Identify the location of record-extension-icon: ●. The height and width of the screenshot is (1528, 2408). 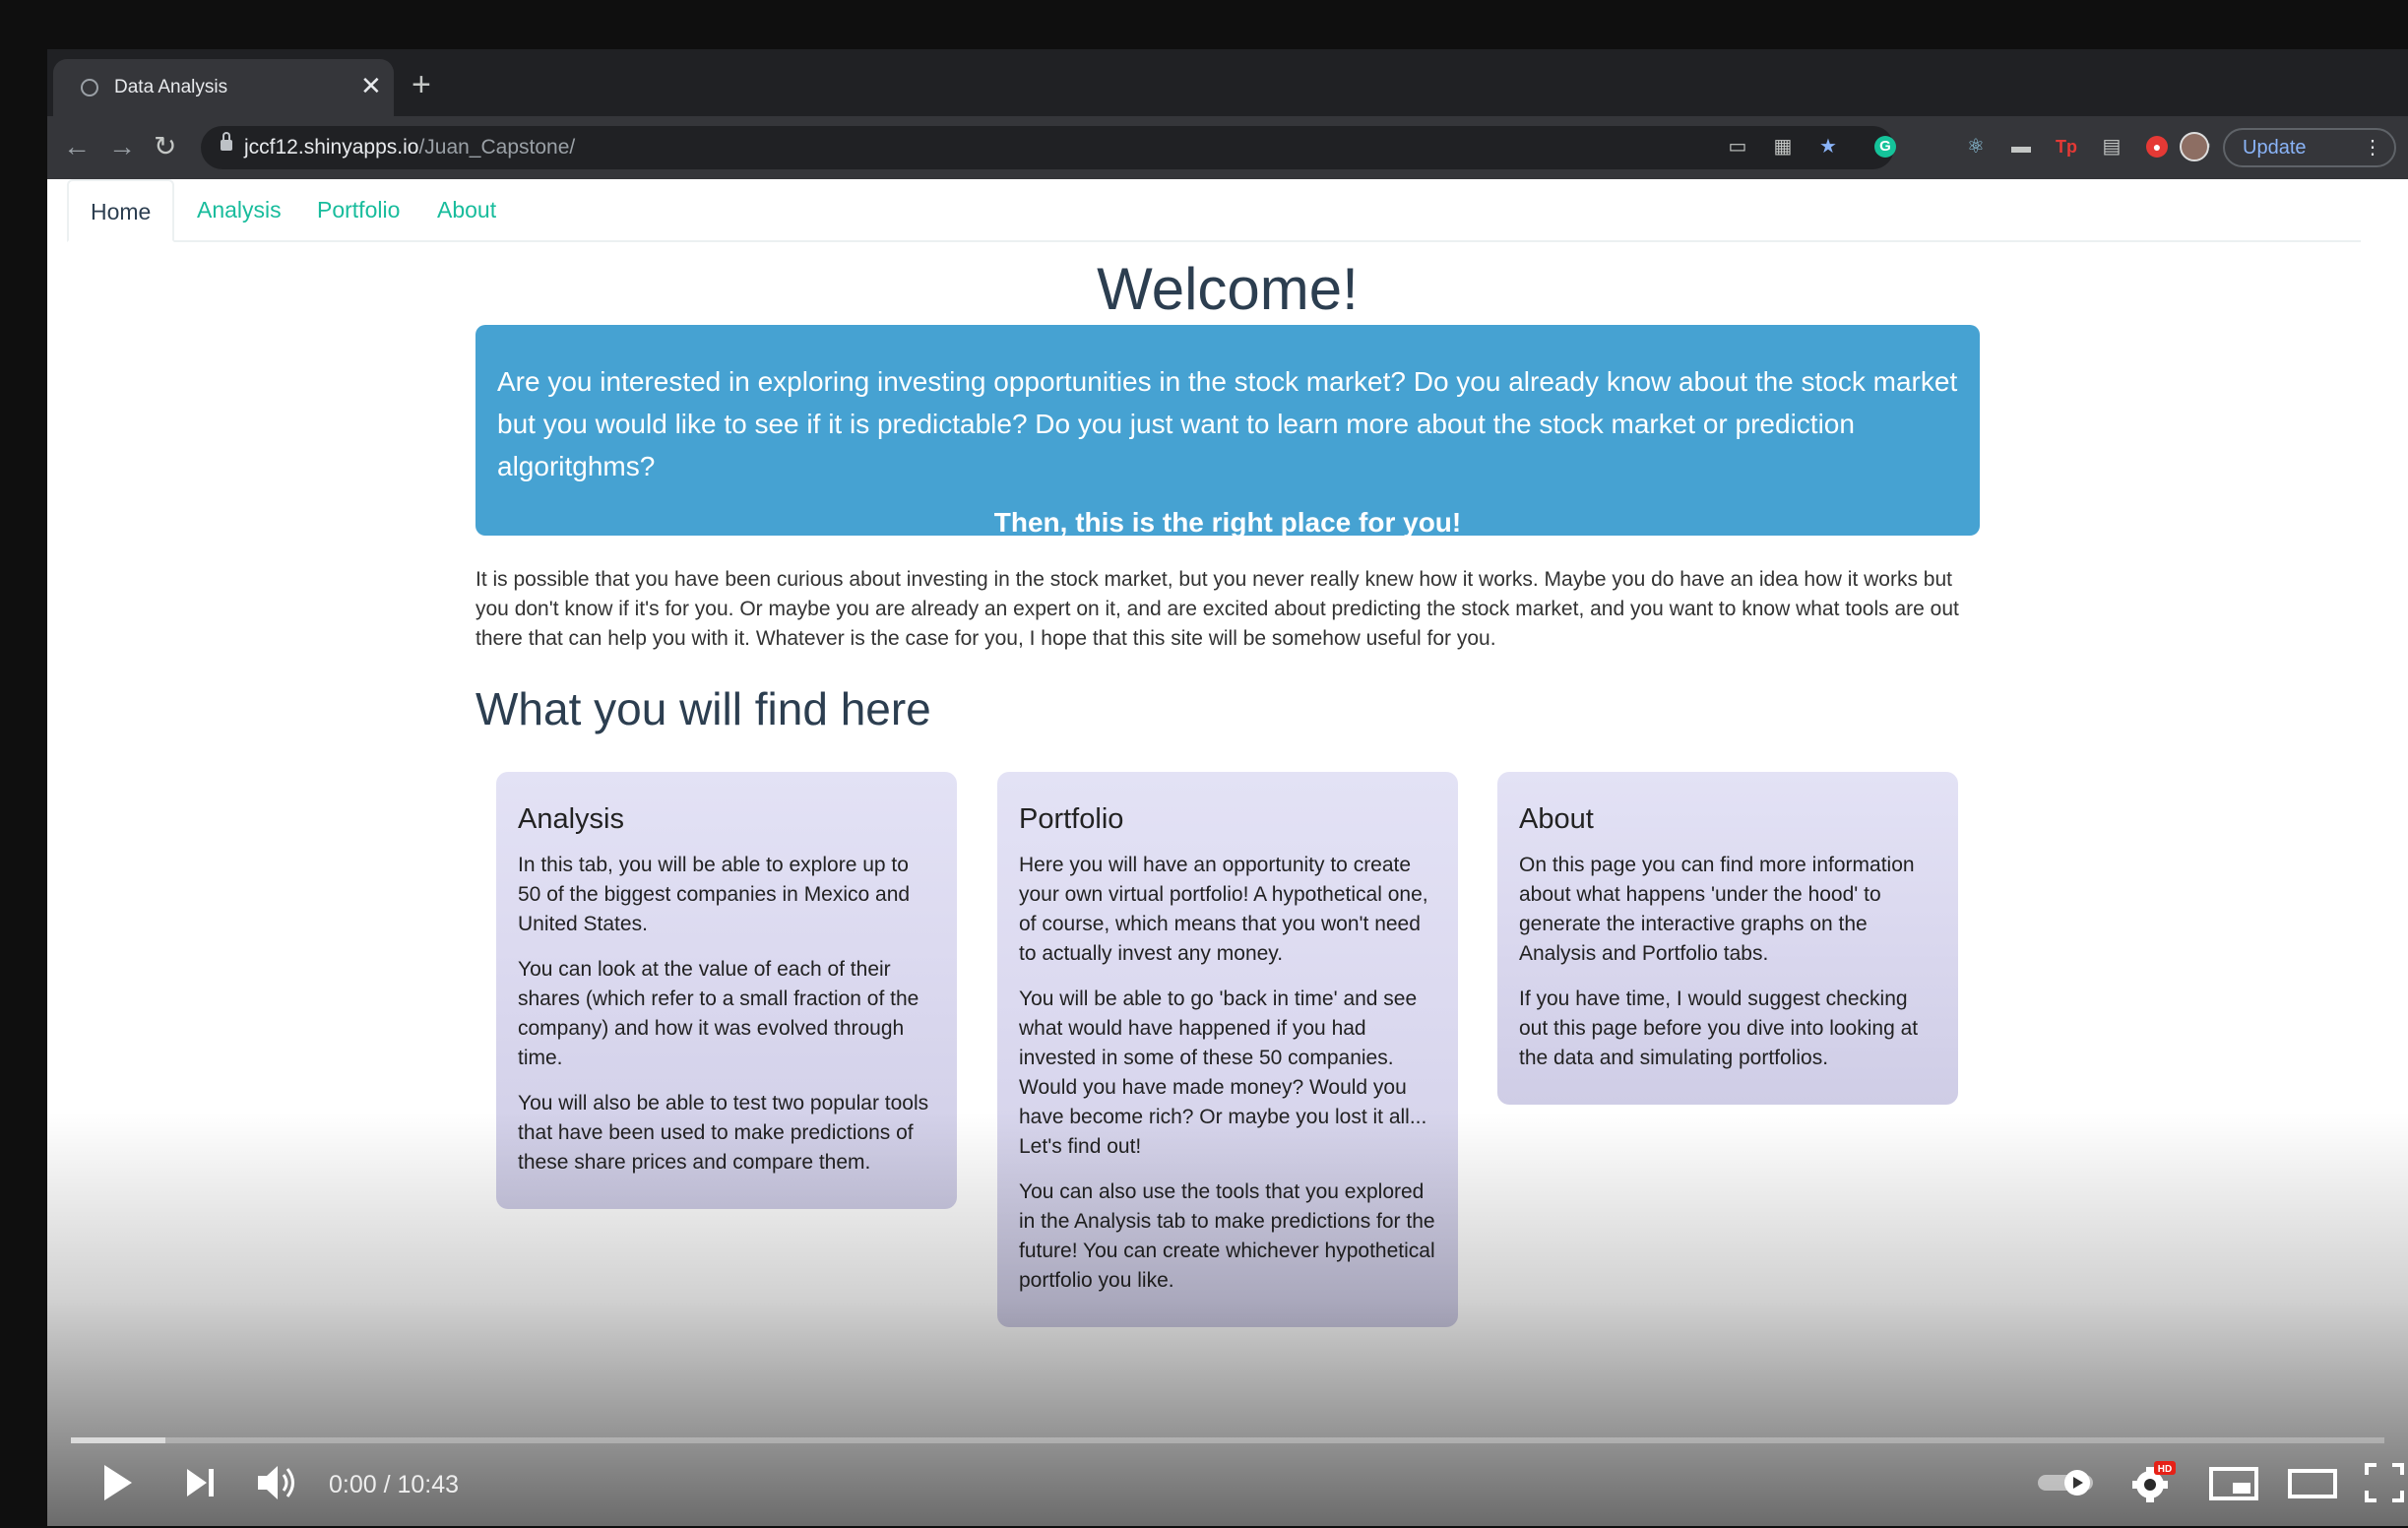
(2157, 147).